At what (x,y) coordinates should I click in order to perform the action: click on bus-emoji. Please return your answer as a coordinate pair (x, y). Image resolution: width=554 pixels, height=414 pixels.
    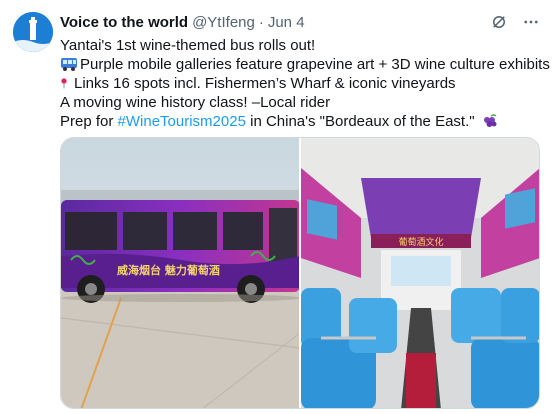
    Looking at the image, I should click on (69, 64).